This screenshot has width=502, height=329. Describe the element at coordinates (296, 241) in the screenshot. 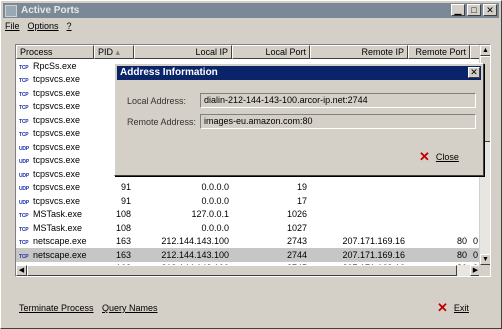

I see `cell-local-port: 2743` at that location.